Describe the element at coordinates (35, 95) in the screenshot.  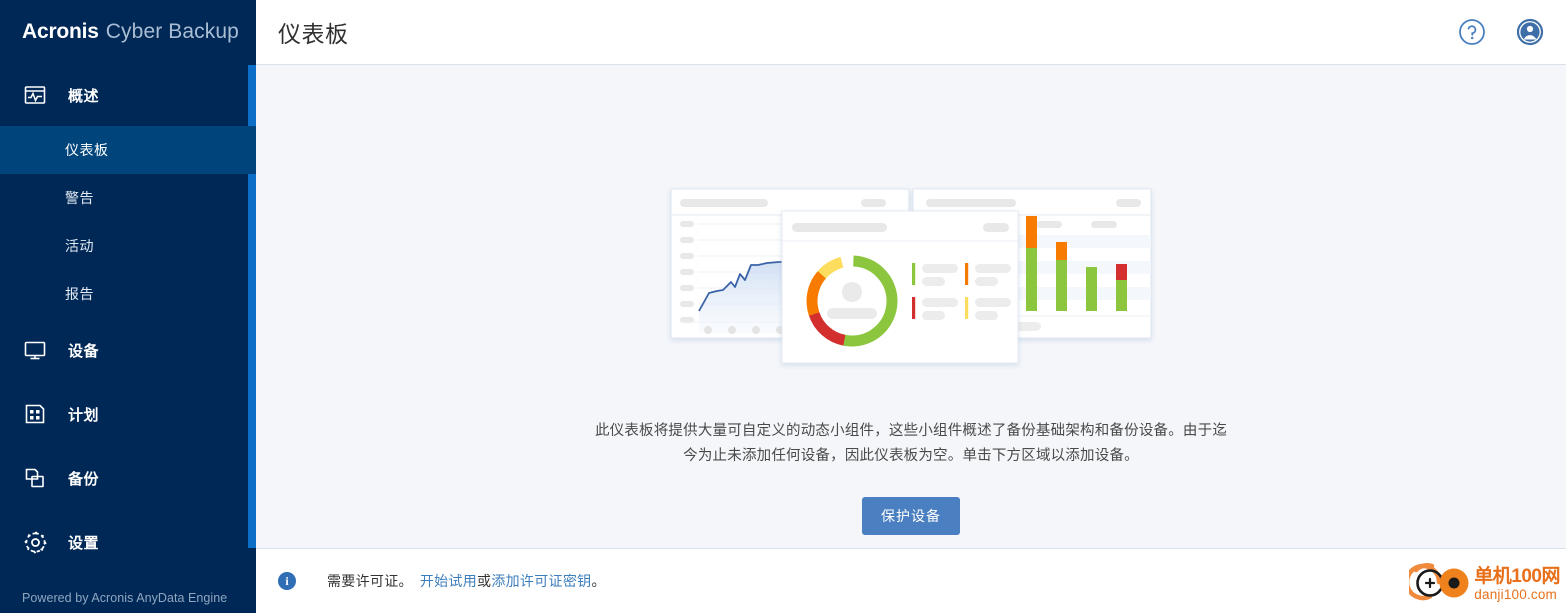
I see `overview-monitor-pulse-icon` at that location.